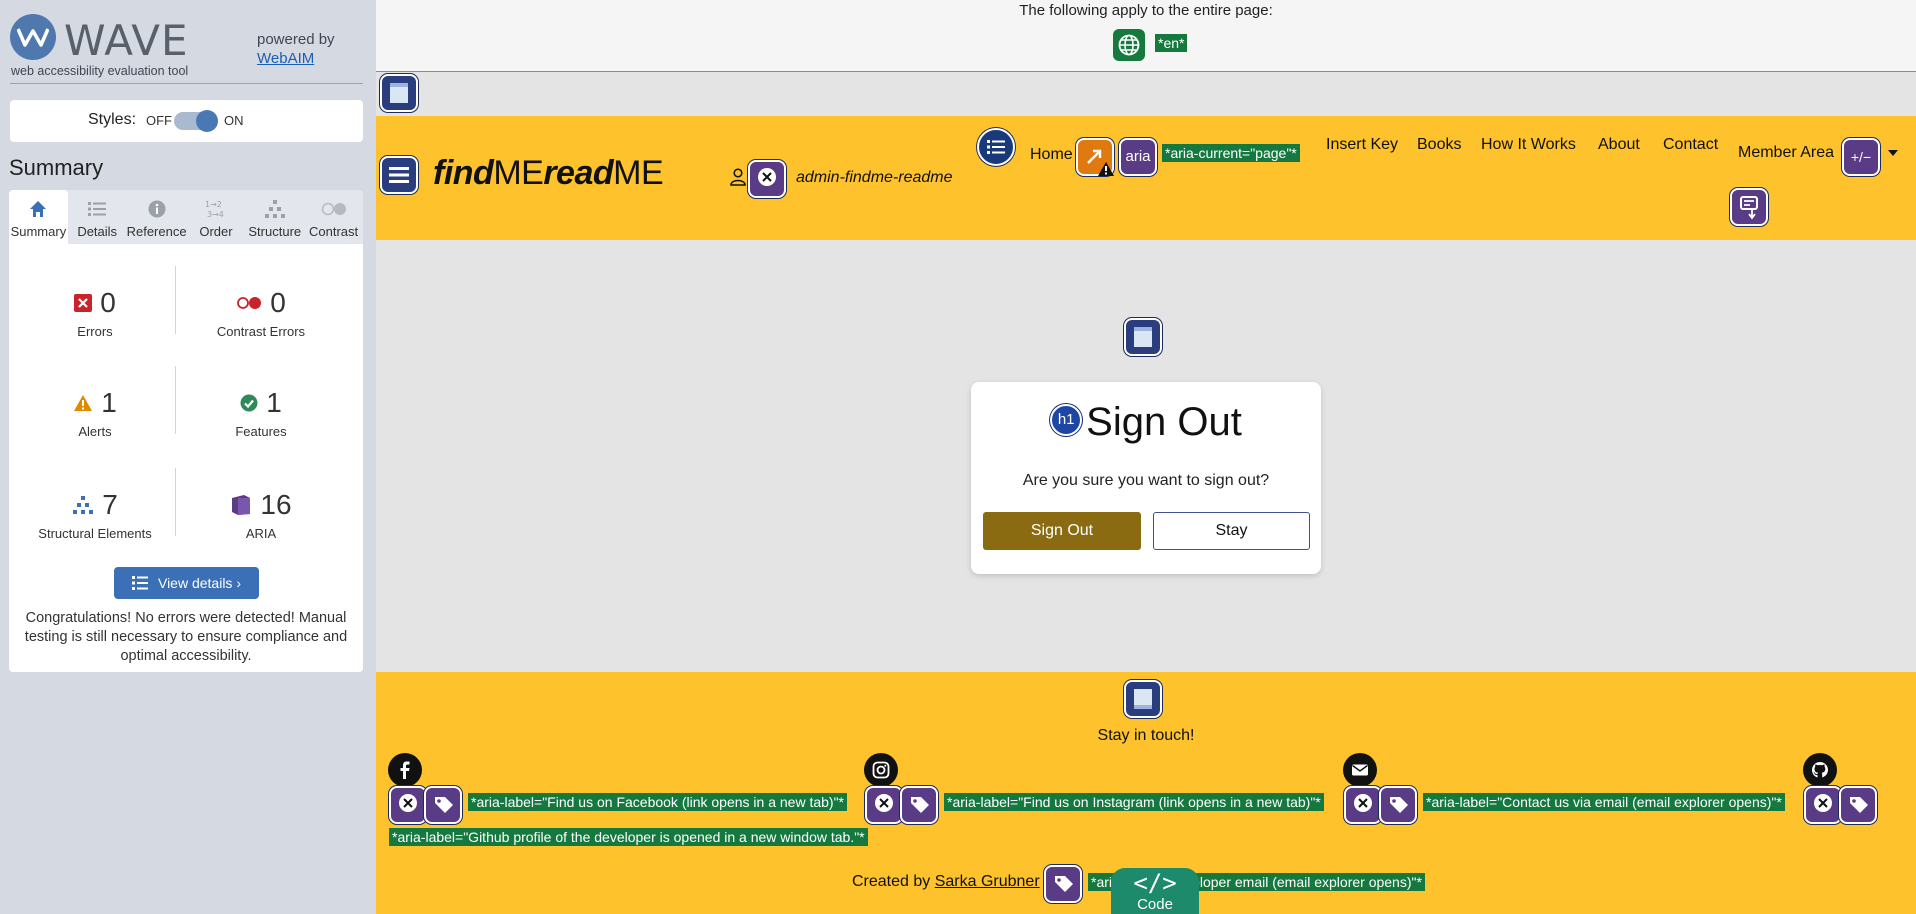 This screenshot has width=1916, height=914. Describe the element at coordinates (1231, 531) in the screenshot. I see `stay-button: Stay` at that location.